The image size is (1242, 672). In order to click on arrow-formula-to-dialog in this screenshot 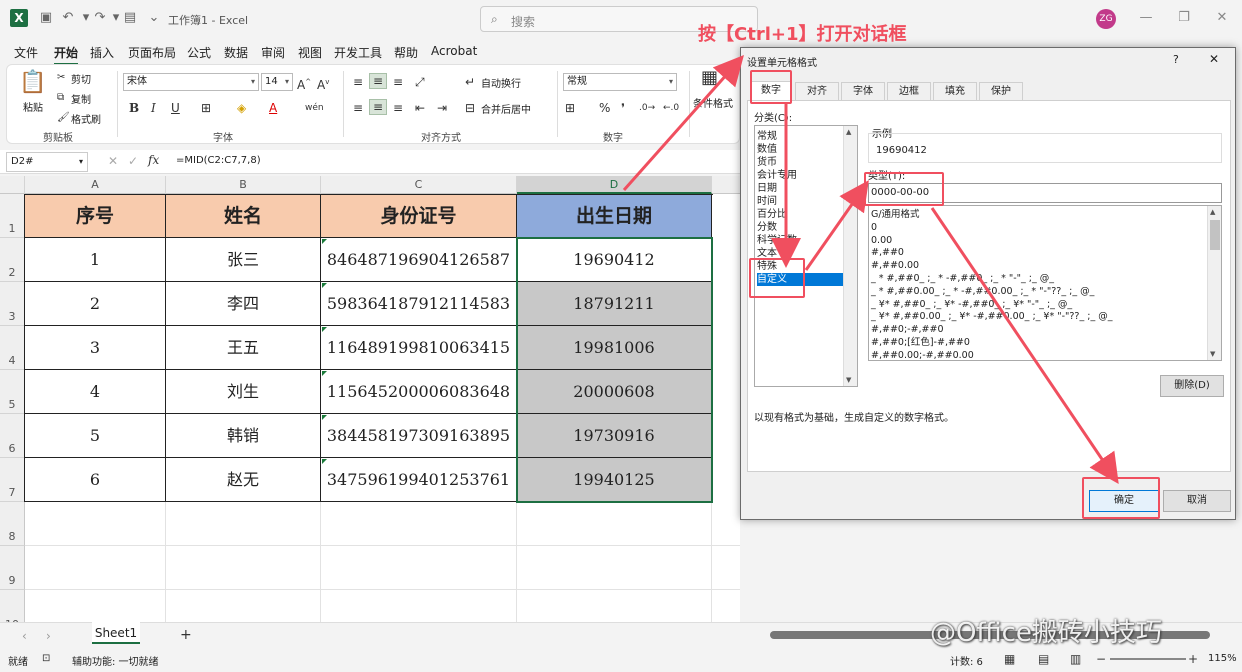, I will do `click(683, 123)`.